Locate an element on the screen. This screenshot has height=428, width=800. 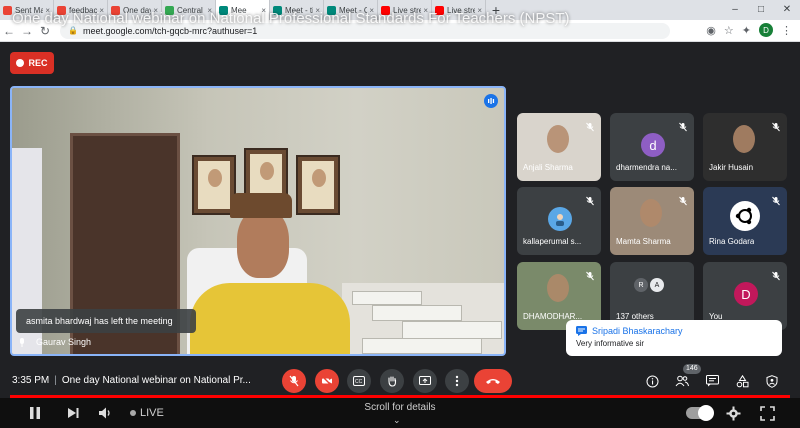
shield-icon is located at coordinates (772, 381).